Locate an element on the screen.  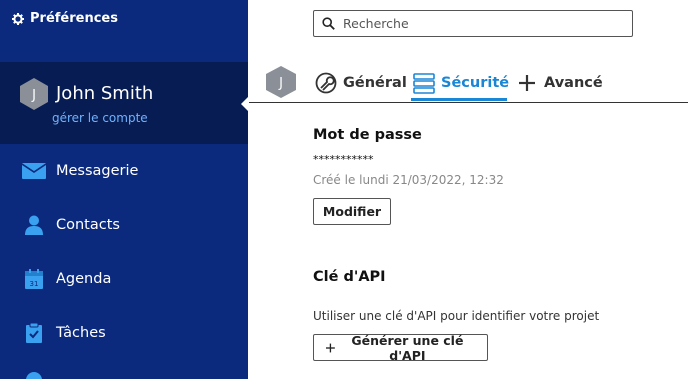
modify-password-button: Modifier is located at coordinates (352, 211).